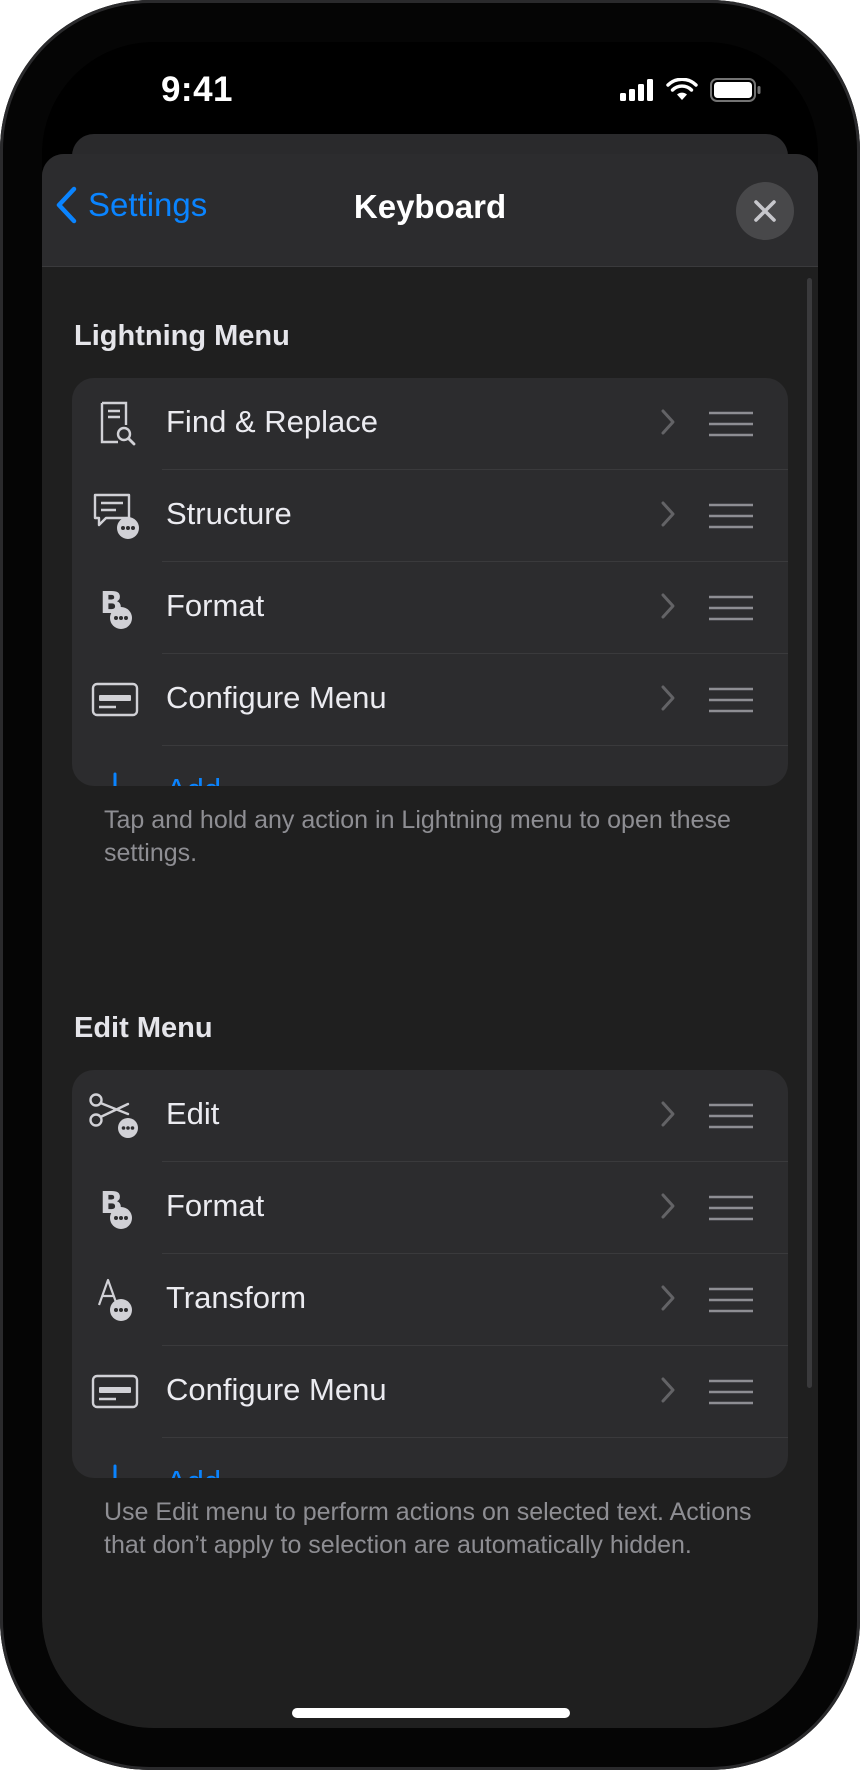 Image resolution: width=860 pixels, height=1770 pixels. Describe the element at coordinates (430, 1300) in the screenshot. I see `list-item-transform: Transform` at that location.